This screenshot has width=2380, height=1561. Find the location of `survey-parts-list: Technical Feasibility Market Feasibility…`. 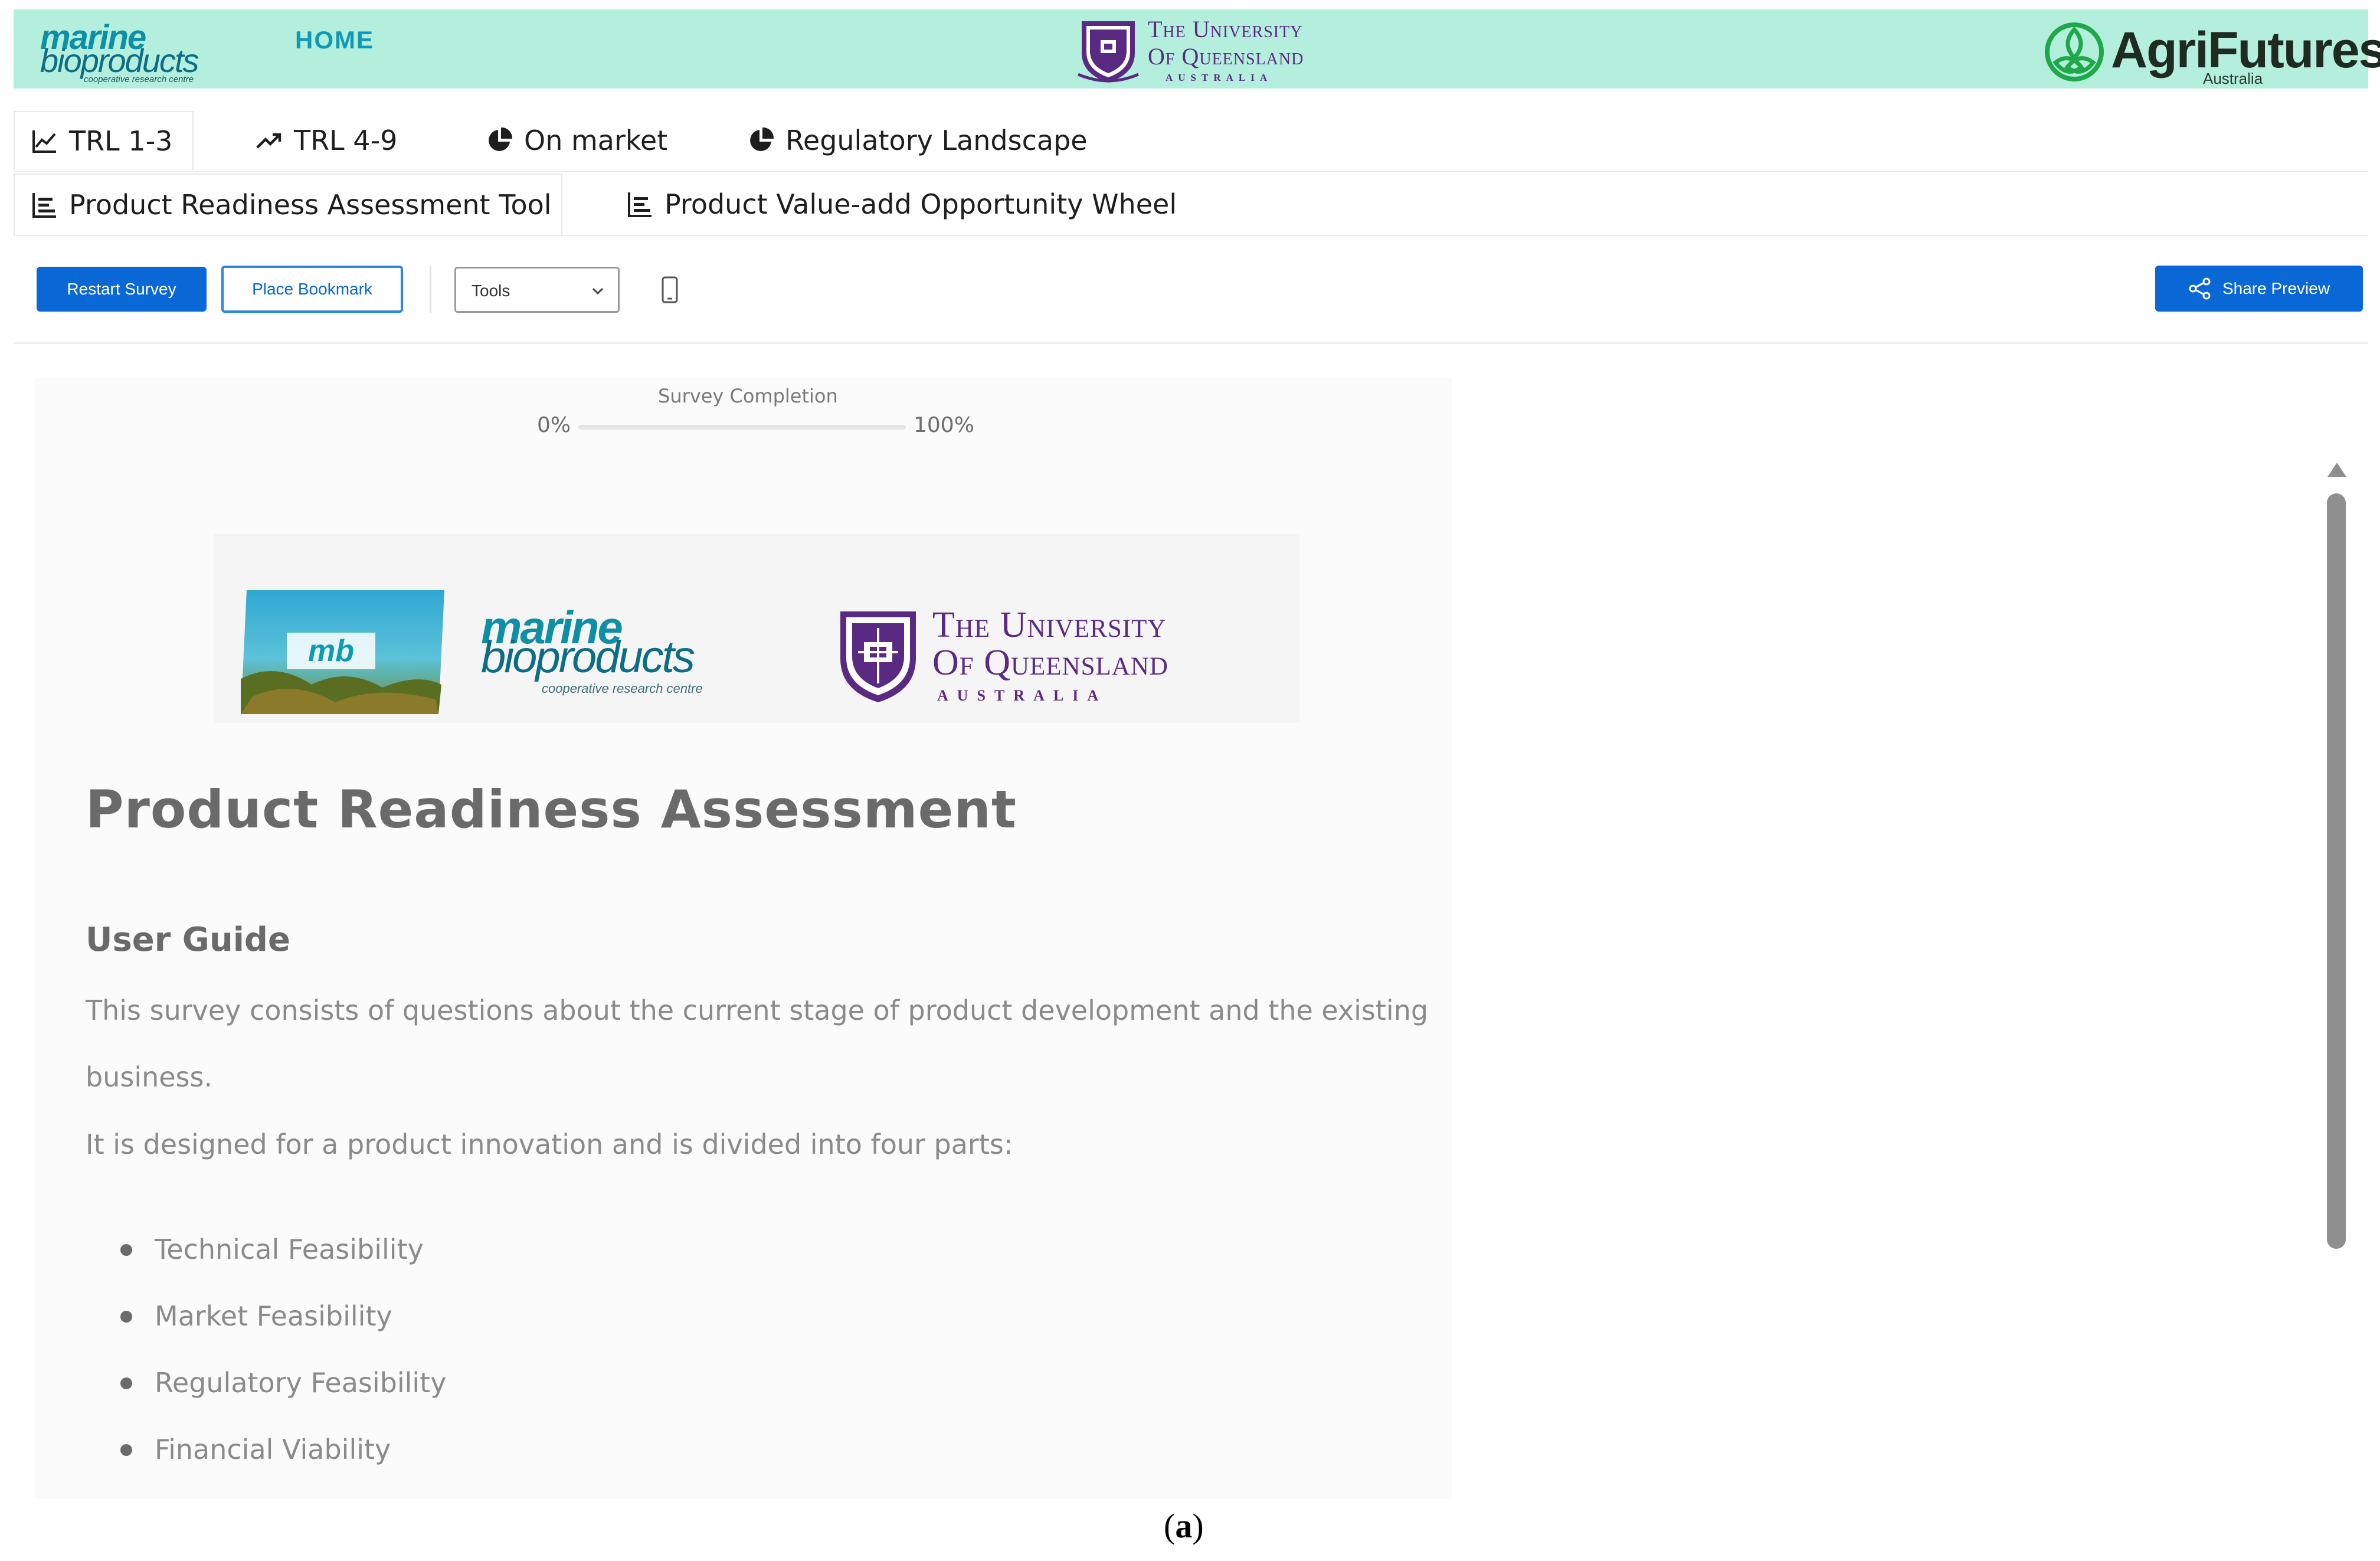

survey-parts-list: Technical Feasibility Market Feasibility… is located at coordinates (282, 1366).